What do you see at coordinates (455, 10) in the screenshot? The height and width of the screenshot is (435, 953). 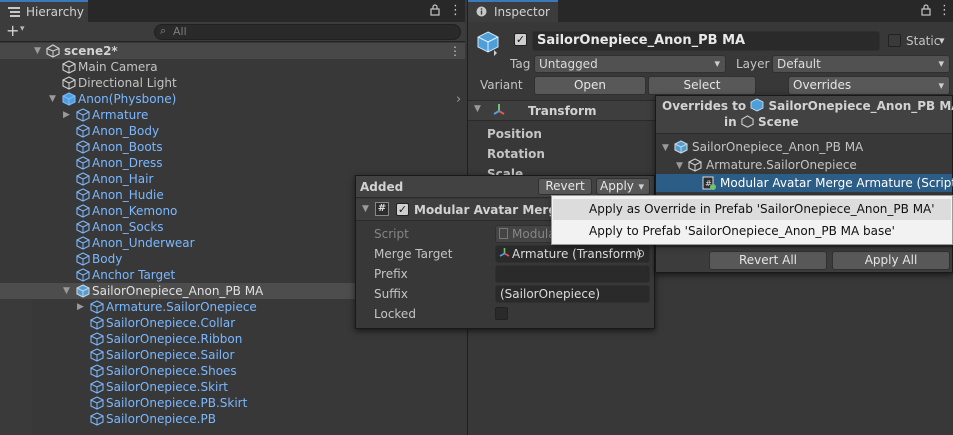 I see `kebab-menu-icon: ⋮` at bounding box center [455, 10].